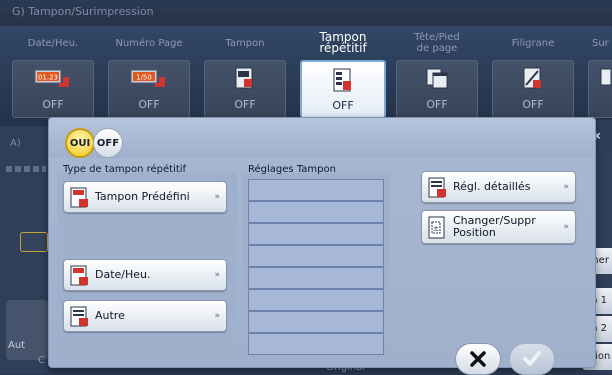  What do you see at coordinates (142, 196) in the screenshot?
I see `predefined-stamp-label: Tampon Prédéfini` at bounding box center [142, 196].